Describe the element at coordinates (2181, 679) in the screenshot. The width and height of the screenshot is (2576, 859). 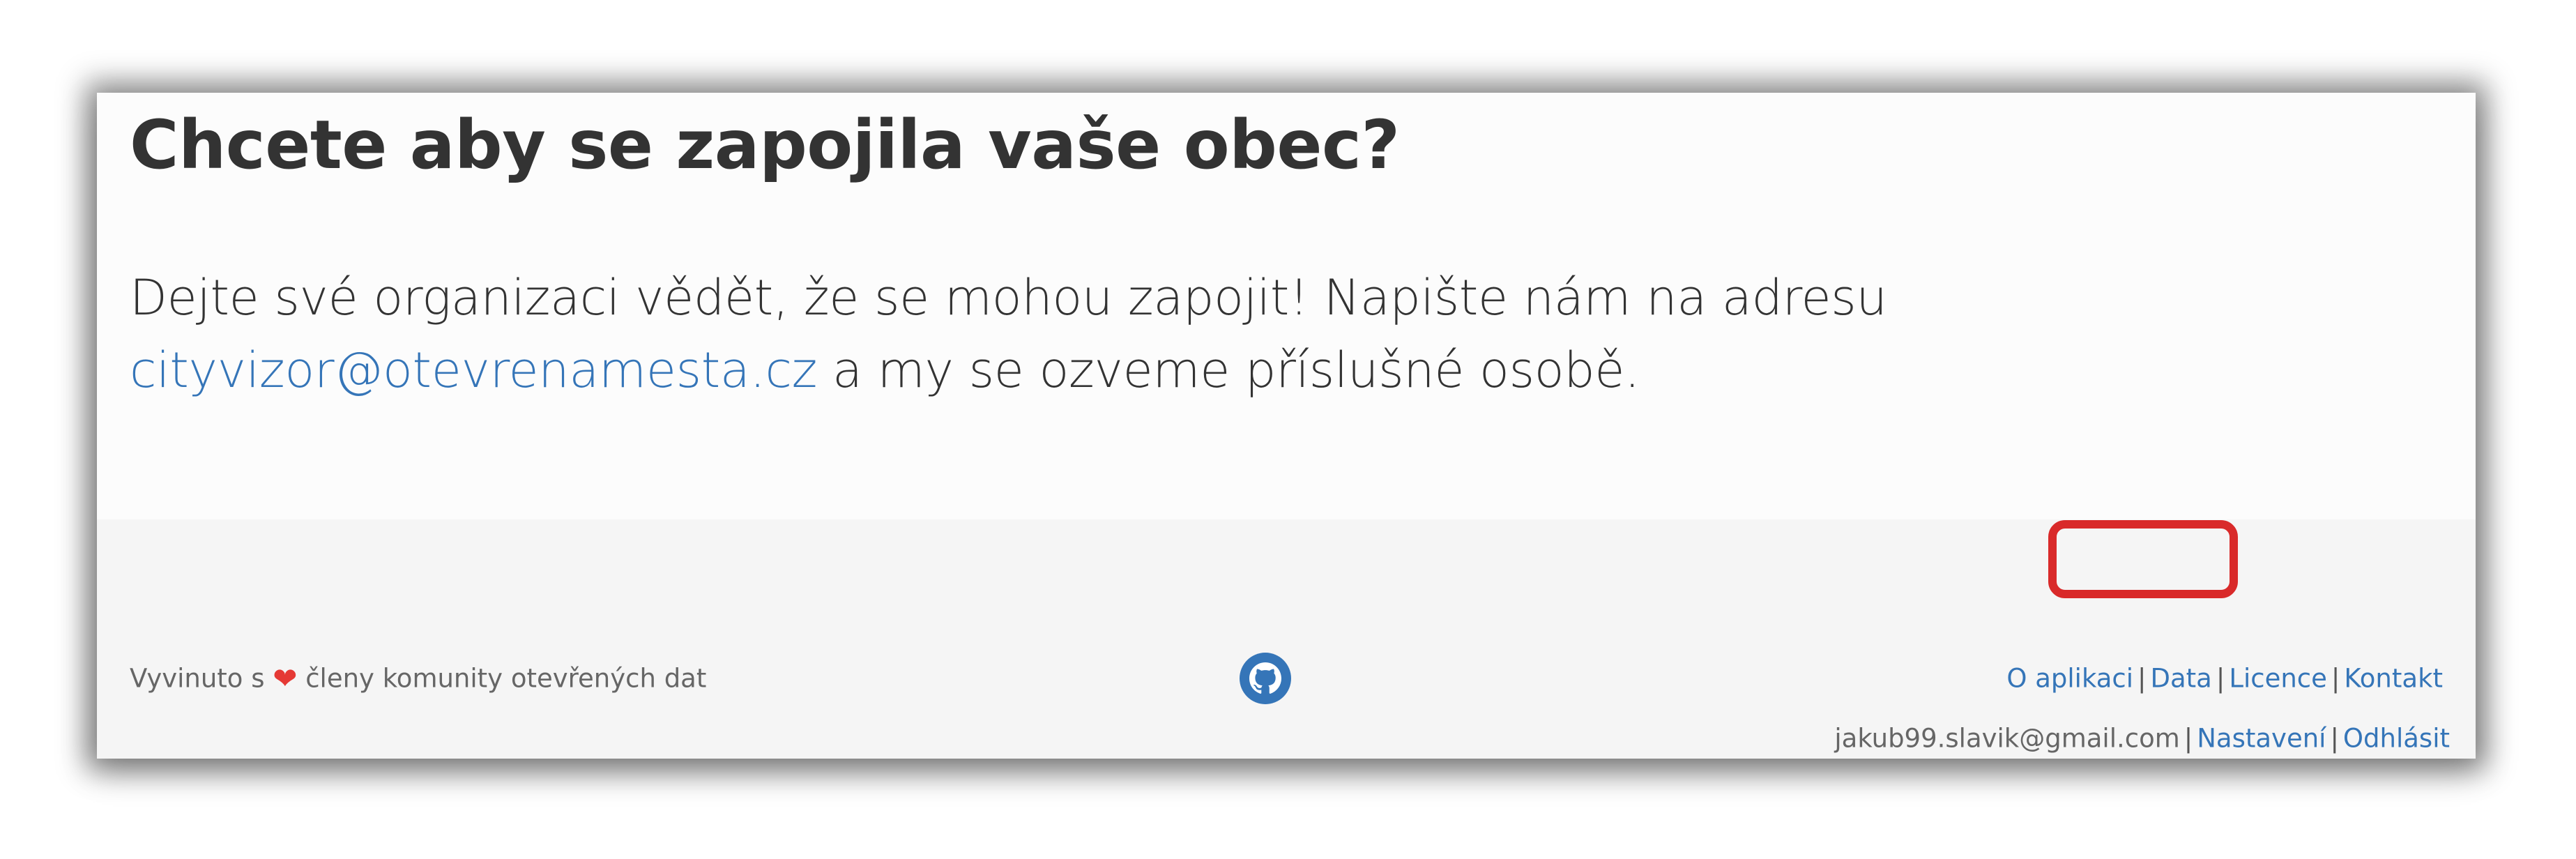
I see `link-data: Data` at that location.